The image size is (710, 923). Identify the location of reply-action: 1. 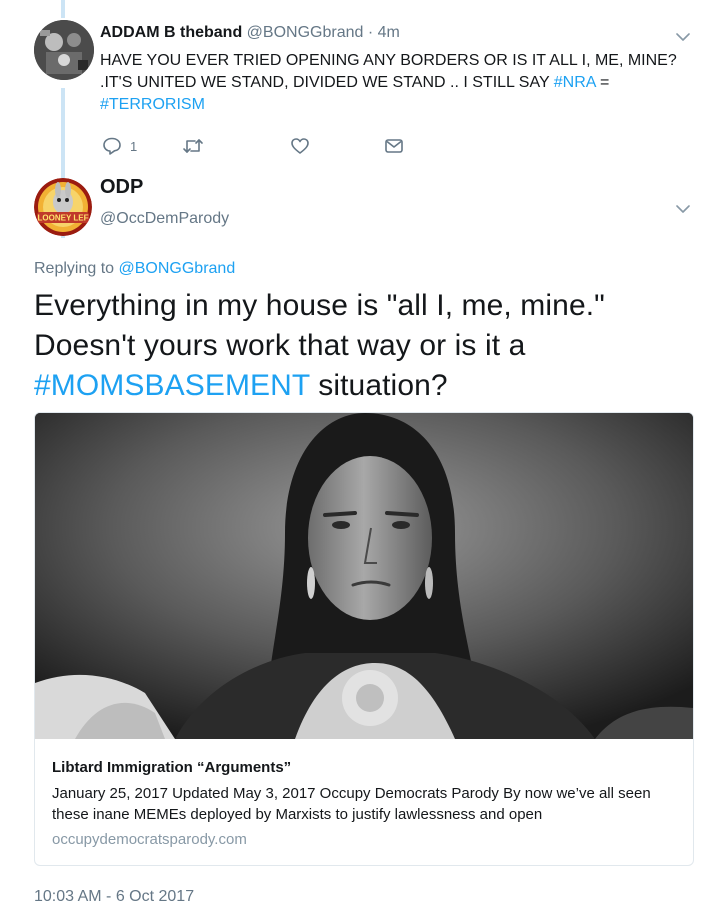
(119, 146).